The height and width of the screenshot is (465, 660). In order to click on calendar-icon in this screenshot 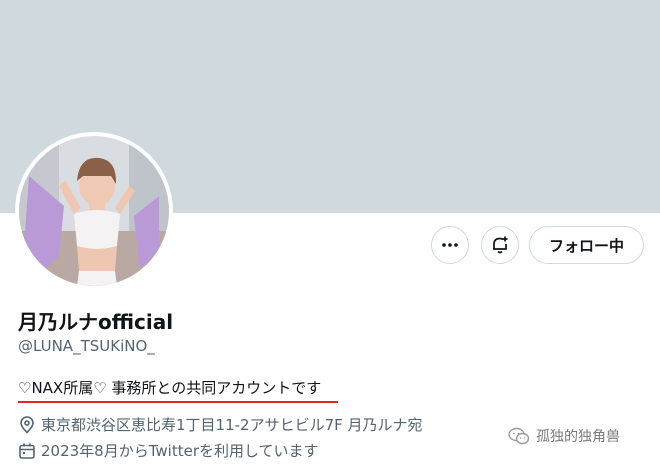, I will do `click(27, 451)`.